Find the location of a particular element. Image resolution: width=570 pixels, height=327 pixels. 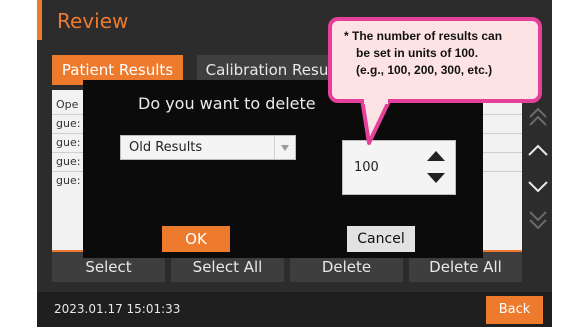

cancel-button: Cancel is located at coordinates (381, 239).